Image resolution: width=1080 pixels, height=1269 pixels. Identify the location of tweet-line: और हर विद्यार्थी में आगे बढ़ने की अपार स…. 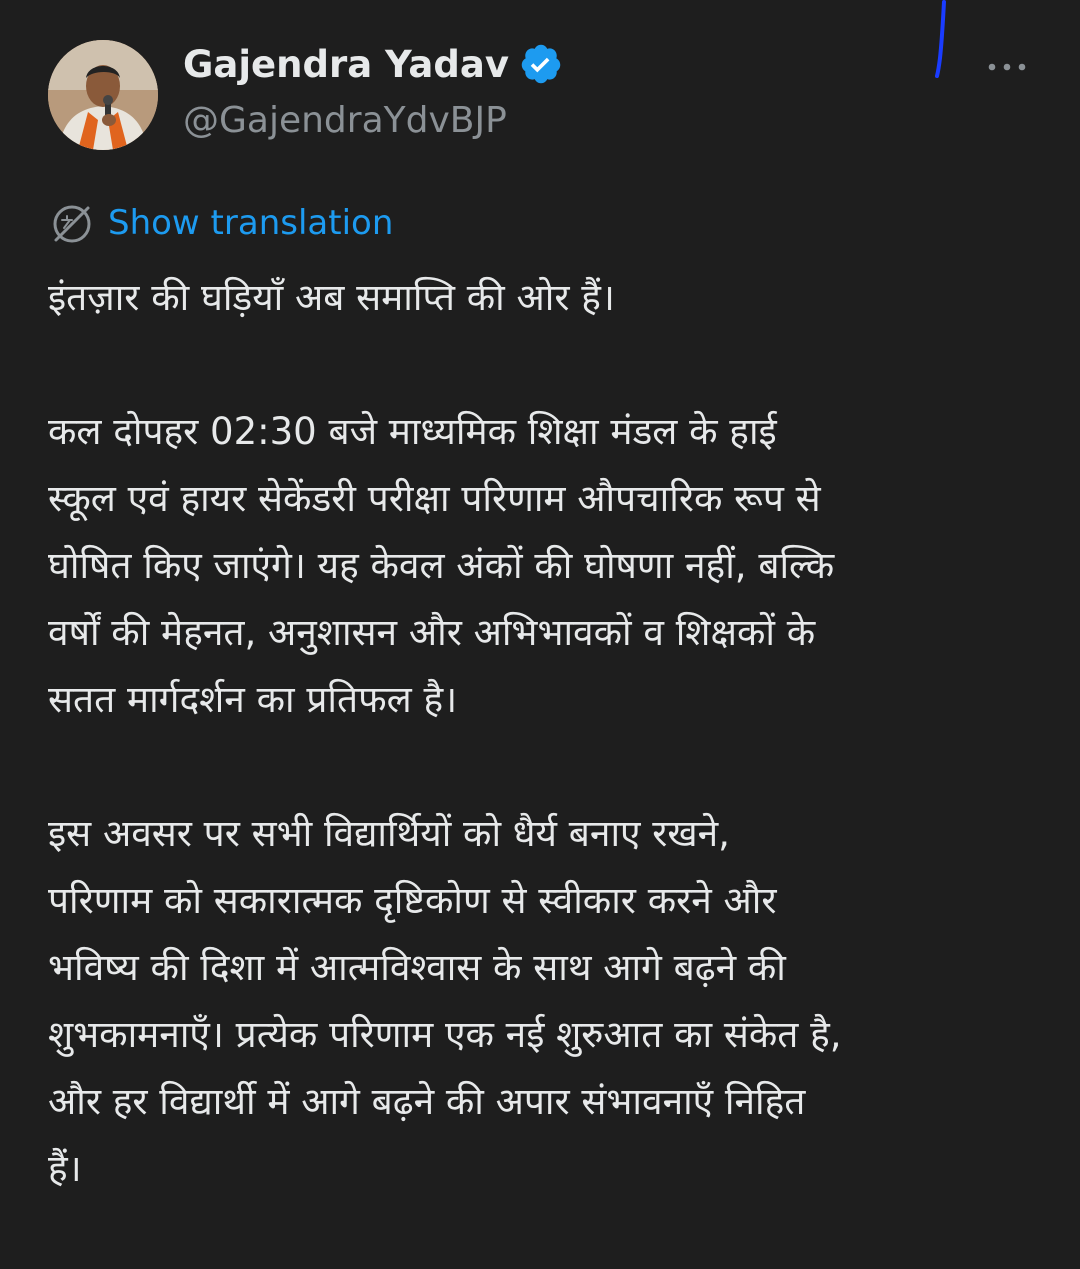
(427, 1101).